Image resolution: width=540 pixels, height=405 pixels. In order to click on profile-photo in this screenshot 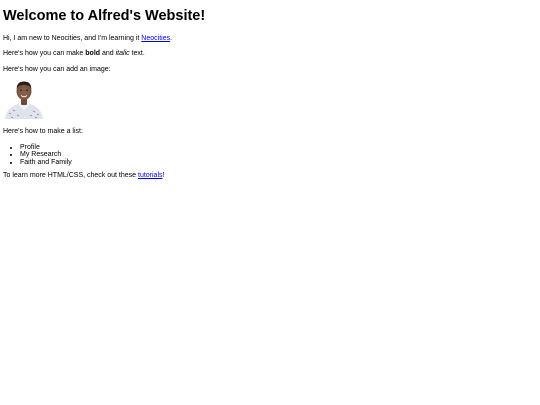, I will do `click(24, 98)`.